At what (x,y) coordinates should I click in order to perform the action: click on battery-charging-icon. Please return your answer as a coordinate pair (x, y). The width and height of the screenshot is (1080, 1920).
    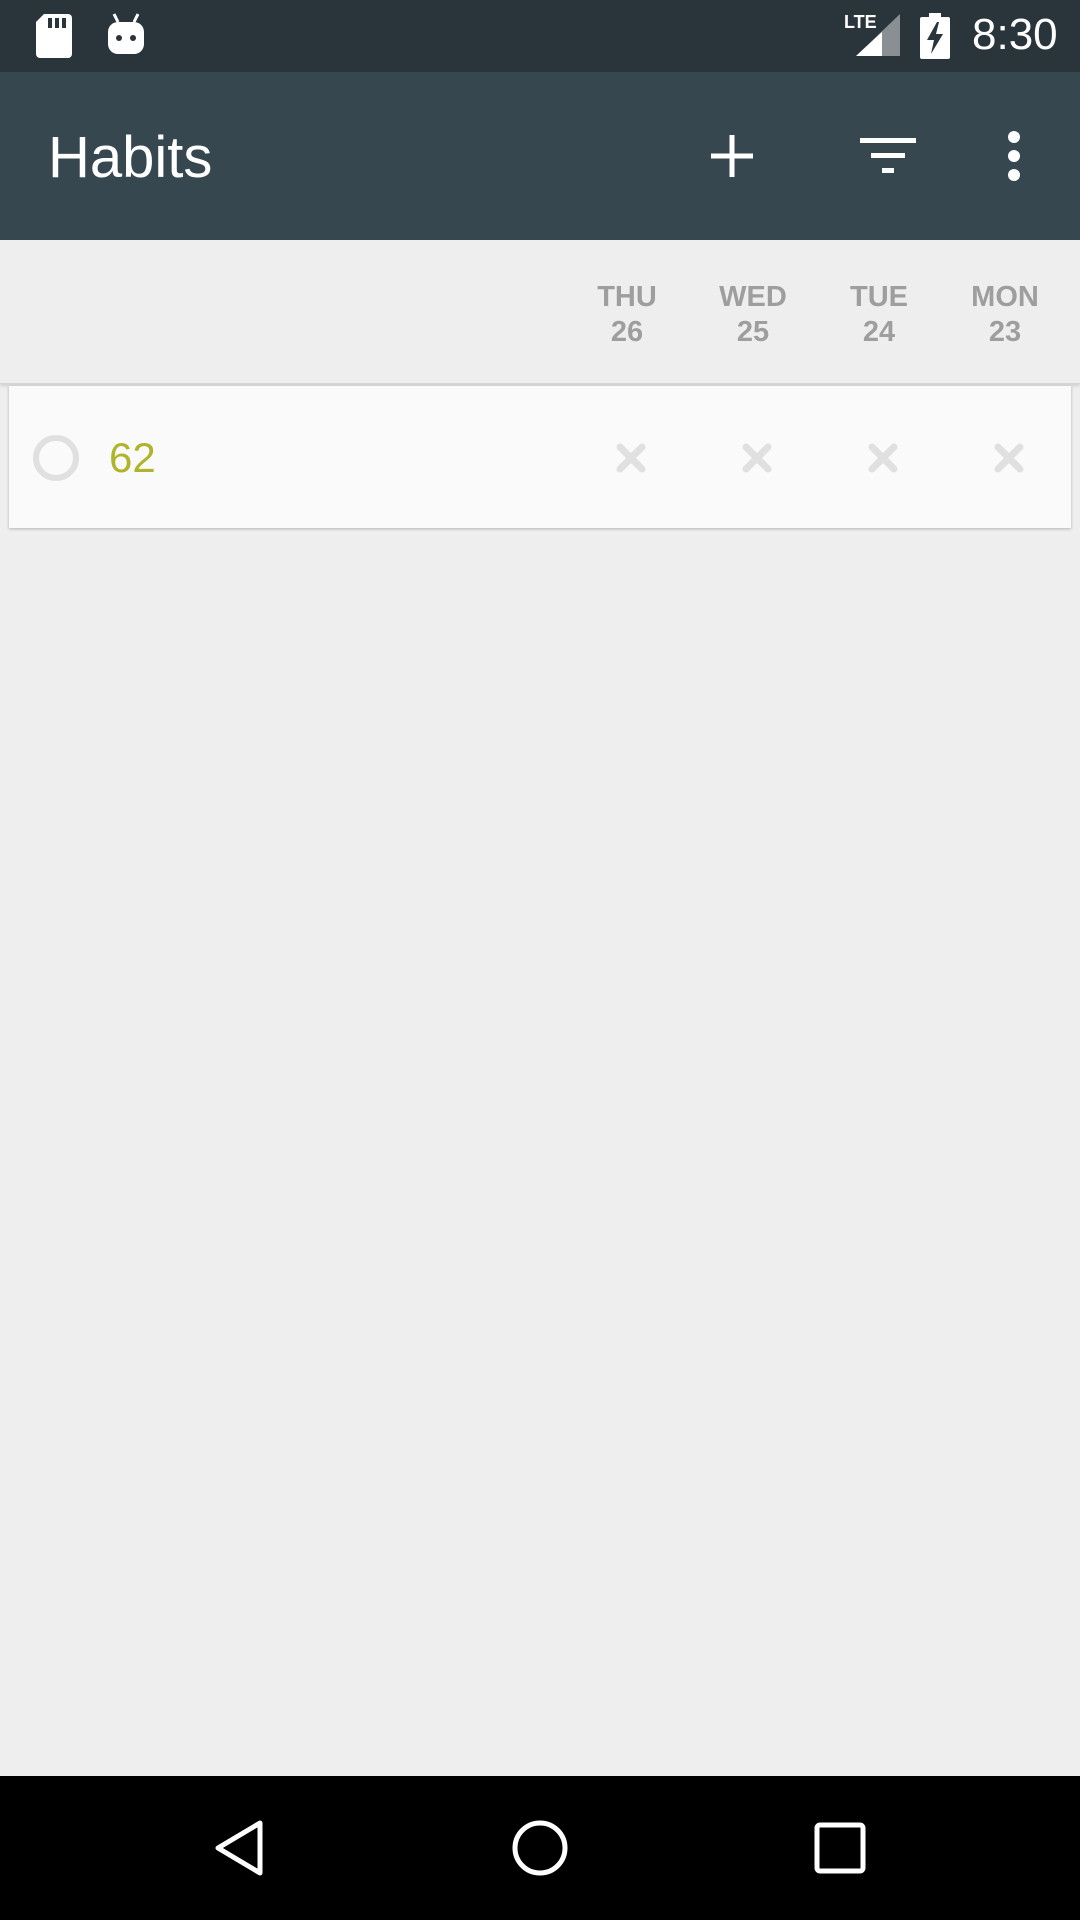
    Looking at the image, I should click on (935, 38).